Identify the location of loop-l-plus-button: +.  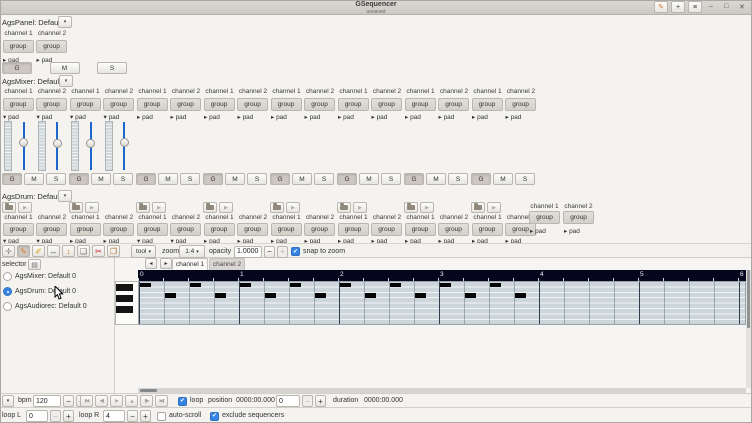
(68, 416).